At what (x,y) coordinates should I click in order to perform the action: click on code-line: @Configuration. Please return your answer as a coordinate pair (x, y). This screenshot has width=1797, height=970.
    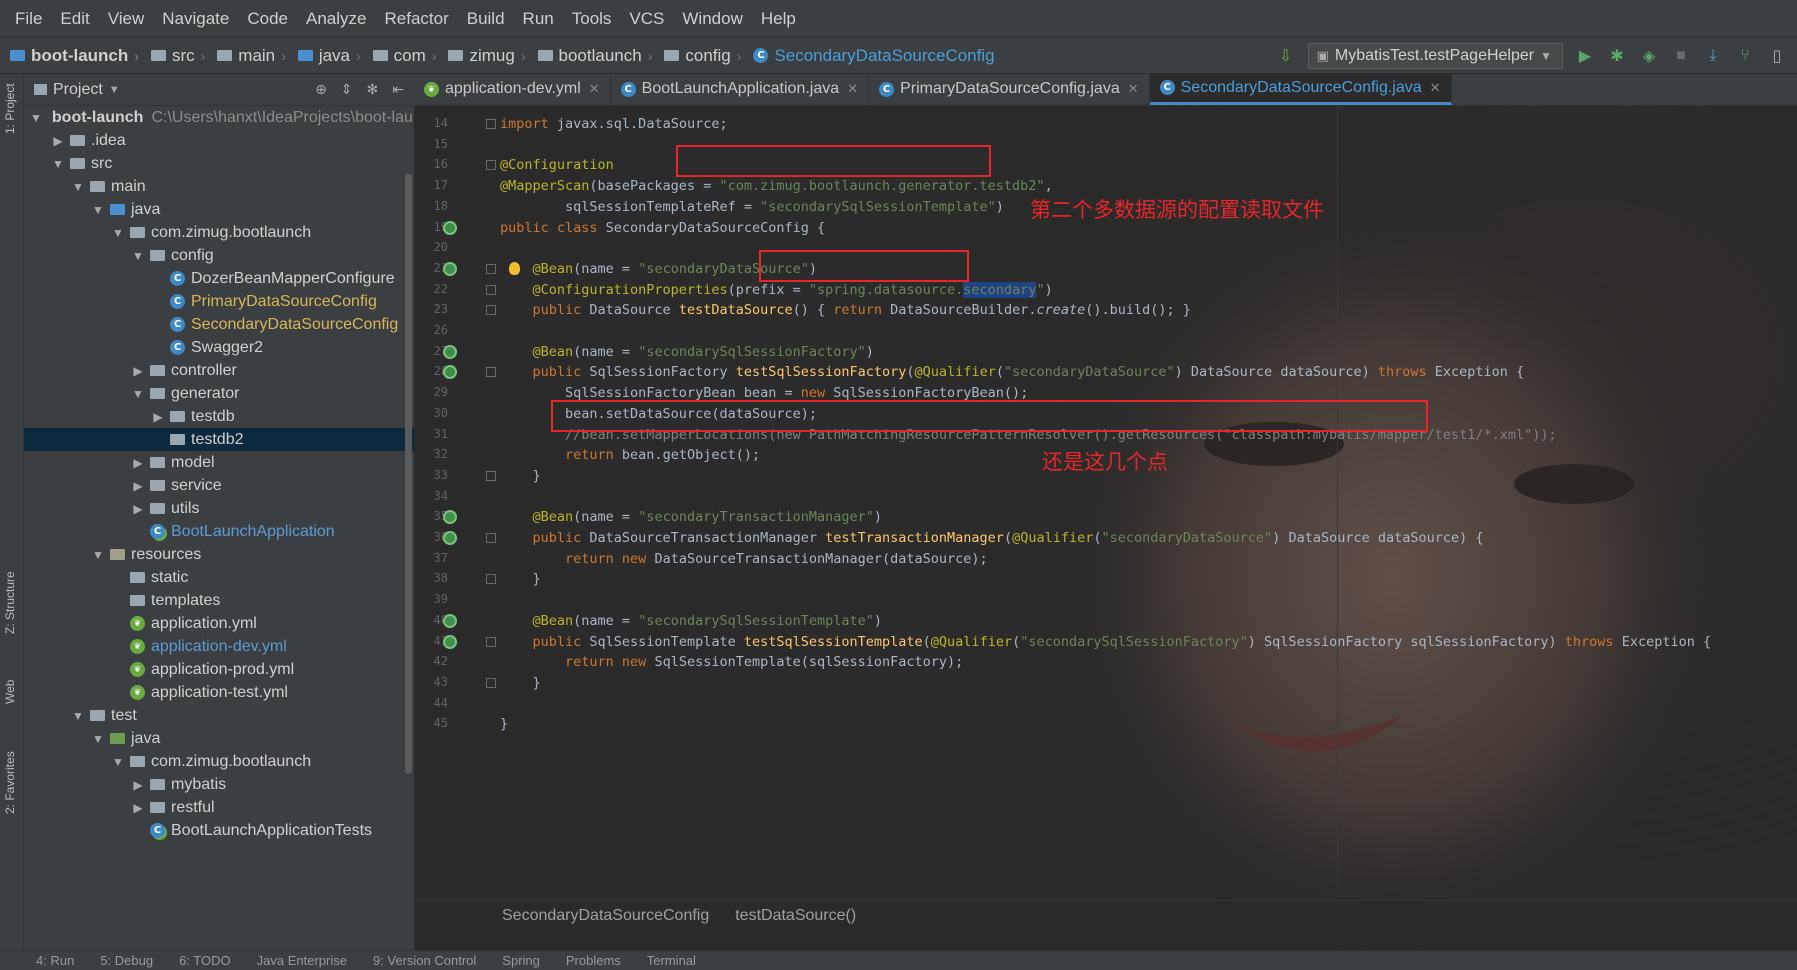
    Looking at the image, I should click on (557, 165).